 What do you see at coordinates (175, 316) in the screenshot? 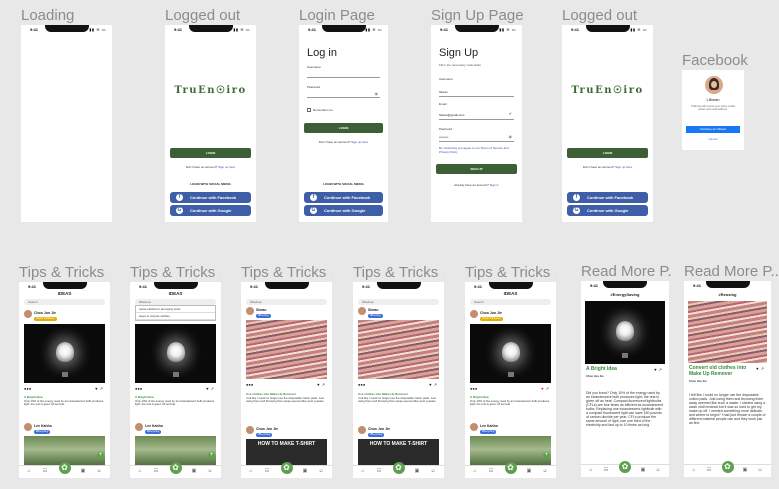
I see `suggestion-item: ways to recycle clothes` at bounding box center [175, 316].